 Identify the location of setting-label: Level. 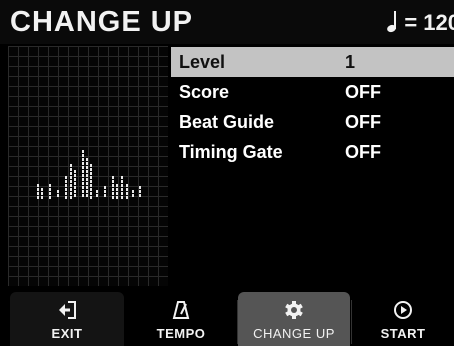
(202, 62).